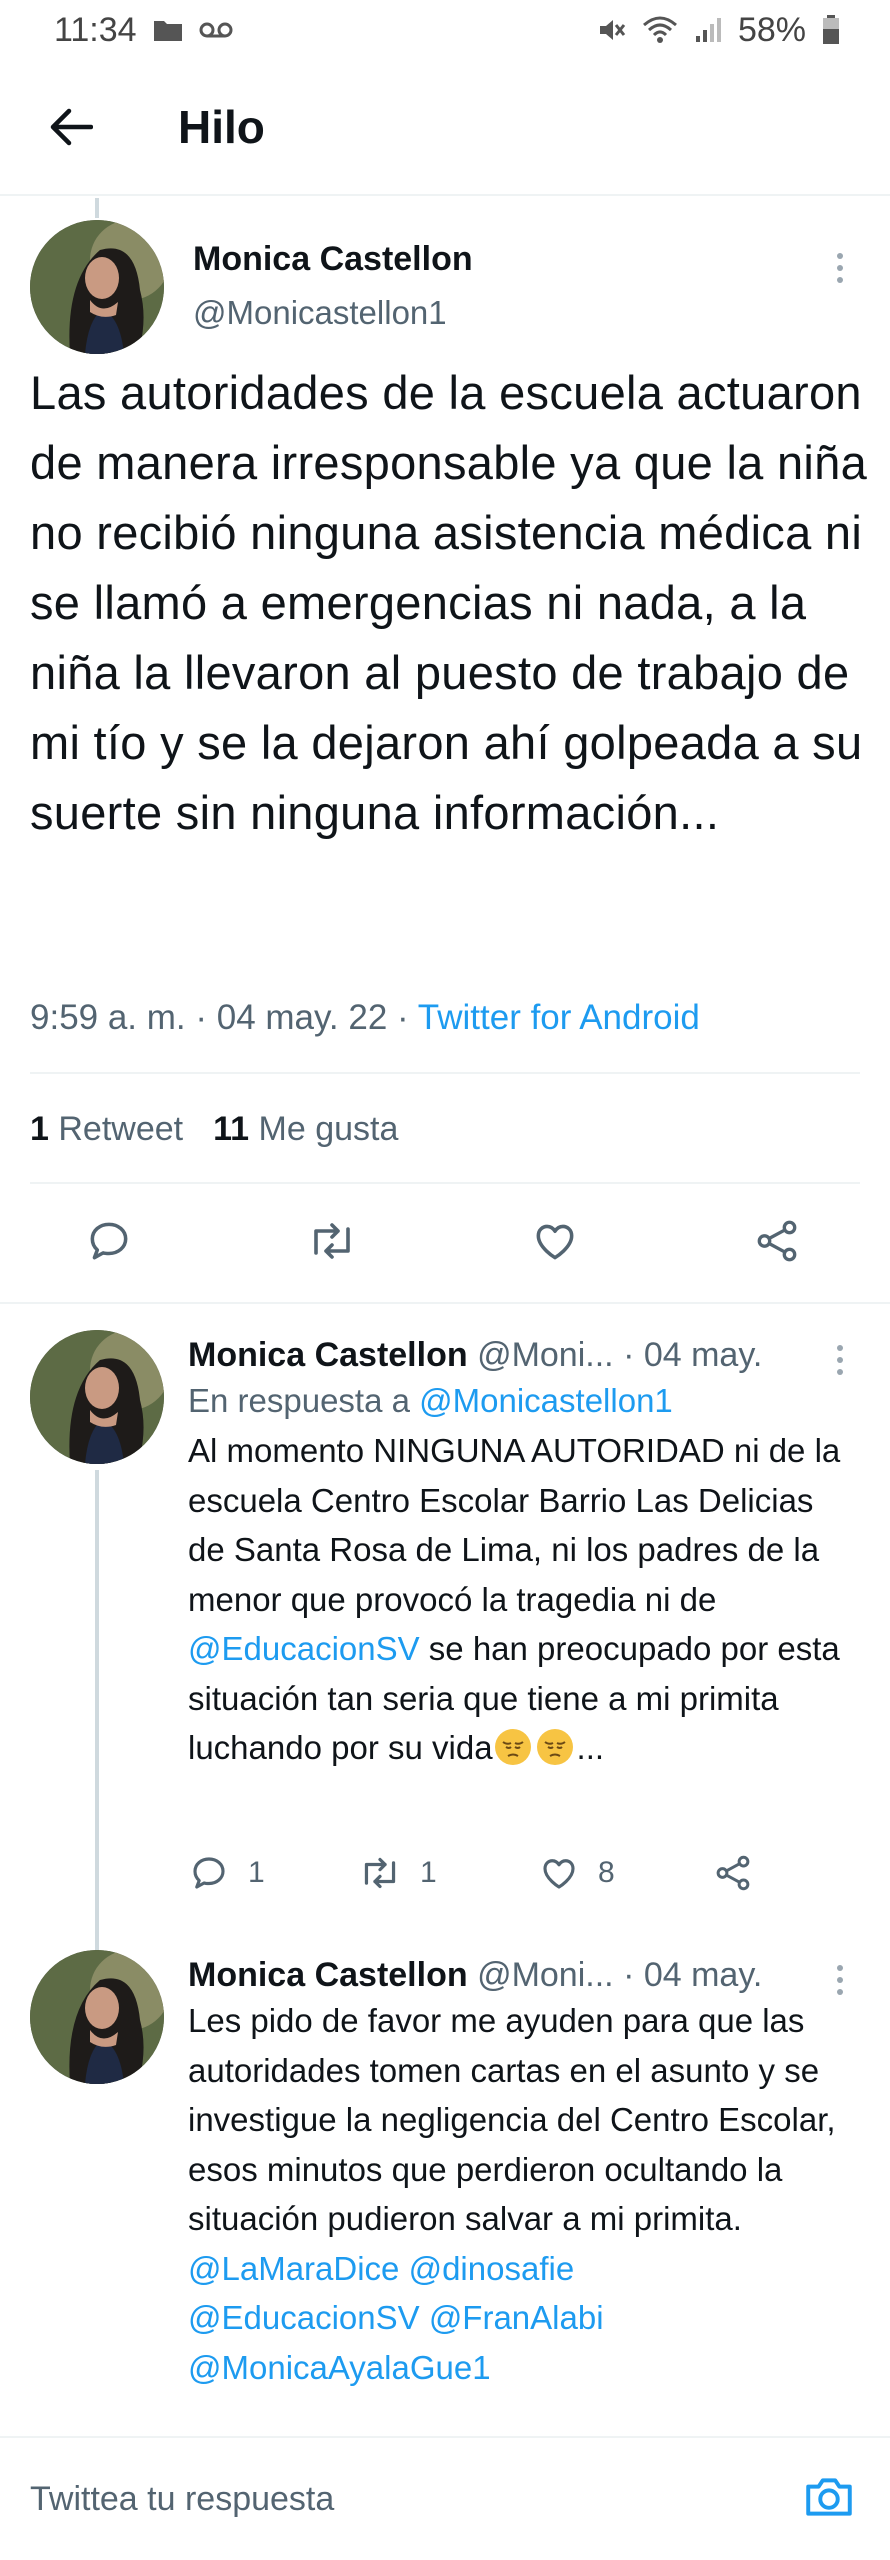 The image size is (890, 2560). I want to click on tweet-stats: 1 Retweet 11 Me gusta, so click(214, 1129).